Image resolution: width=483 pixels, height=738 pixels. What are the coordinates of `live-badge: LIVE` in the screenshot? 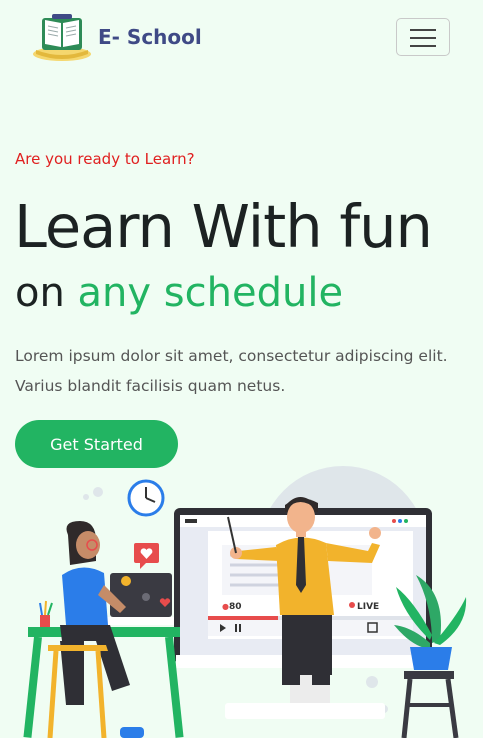 It's located at (368, 607).